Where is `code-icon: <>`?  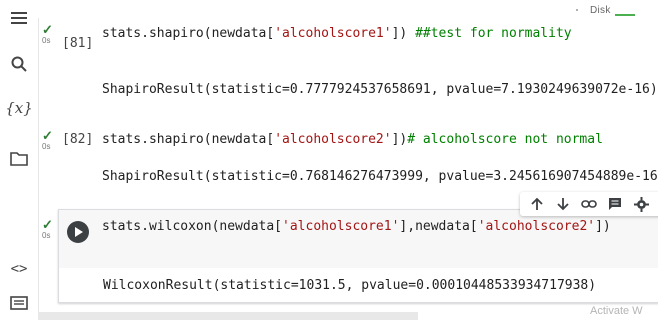
code-icon: <> is located at coordinates (19, 269).